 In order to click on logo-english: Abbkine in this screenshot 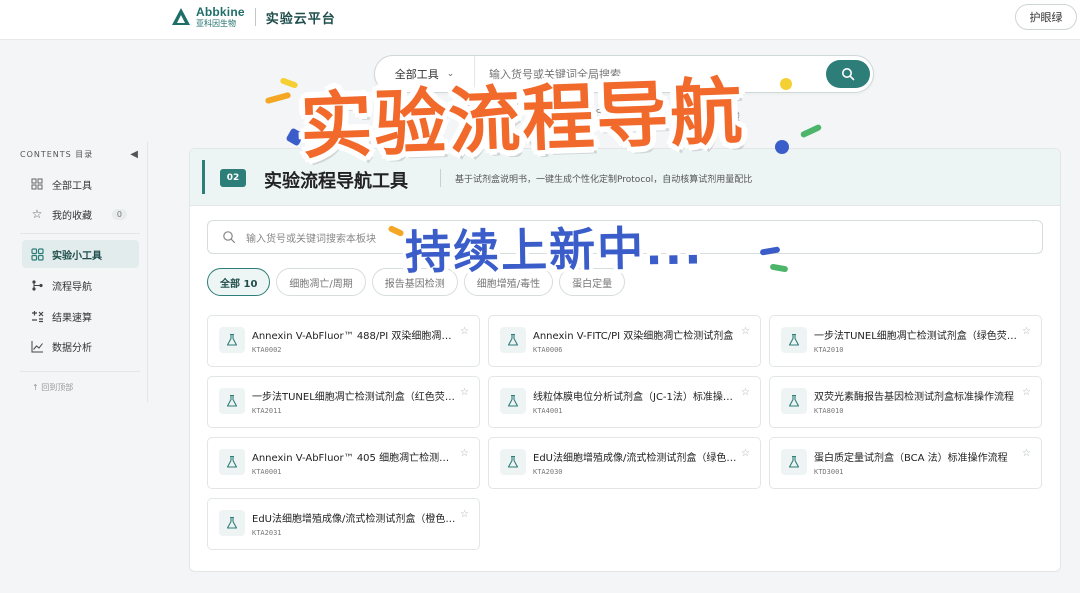, I will do `click(220, 12)`.